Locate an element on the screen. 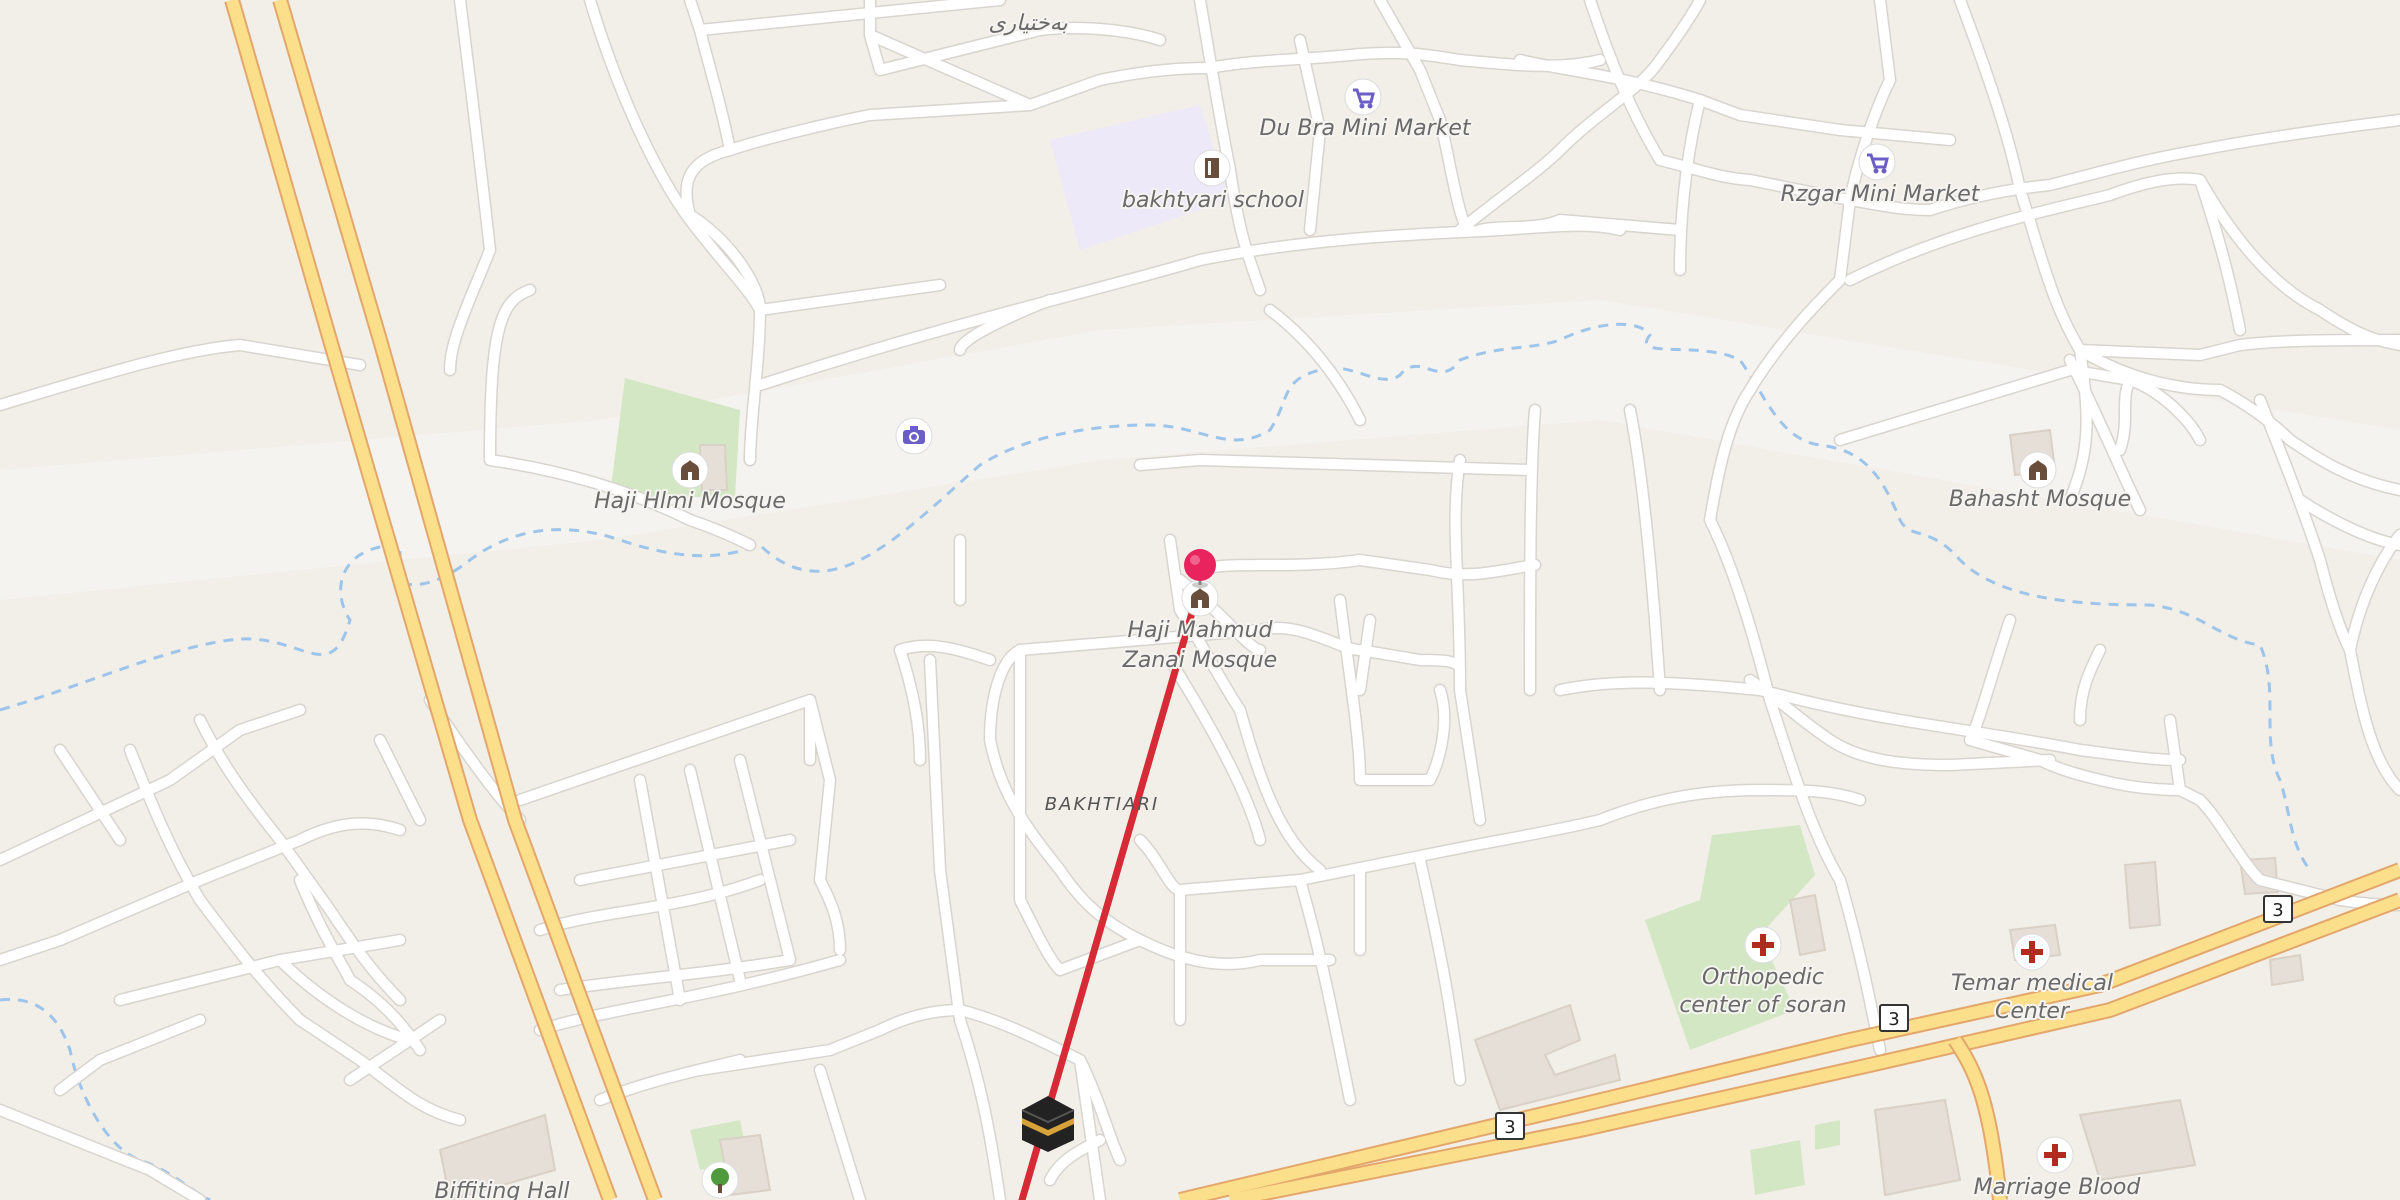 Image resolution: width=2400 pixels, height=1200 pixels. label-temar-line2: Center is located at coordinates (2033, 1011).